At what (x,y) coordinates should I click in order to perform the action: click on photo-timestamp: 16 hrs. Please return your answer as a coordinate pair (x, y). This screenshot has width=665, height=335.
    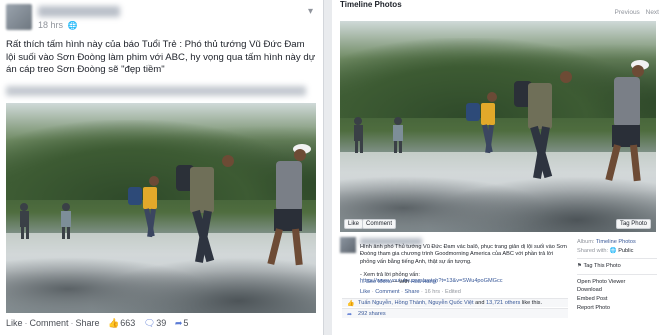
    Looking at the image, I should click on (432, 292).